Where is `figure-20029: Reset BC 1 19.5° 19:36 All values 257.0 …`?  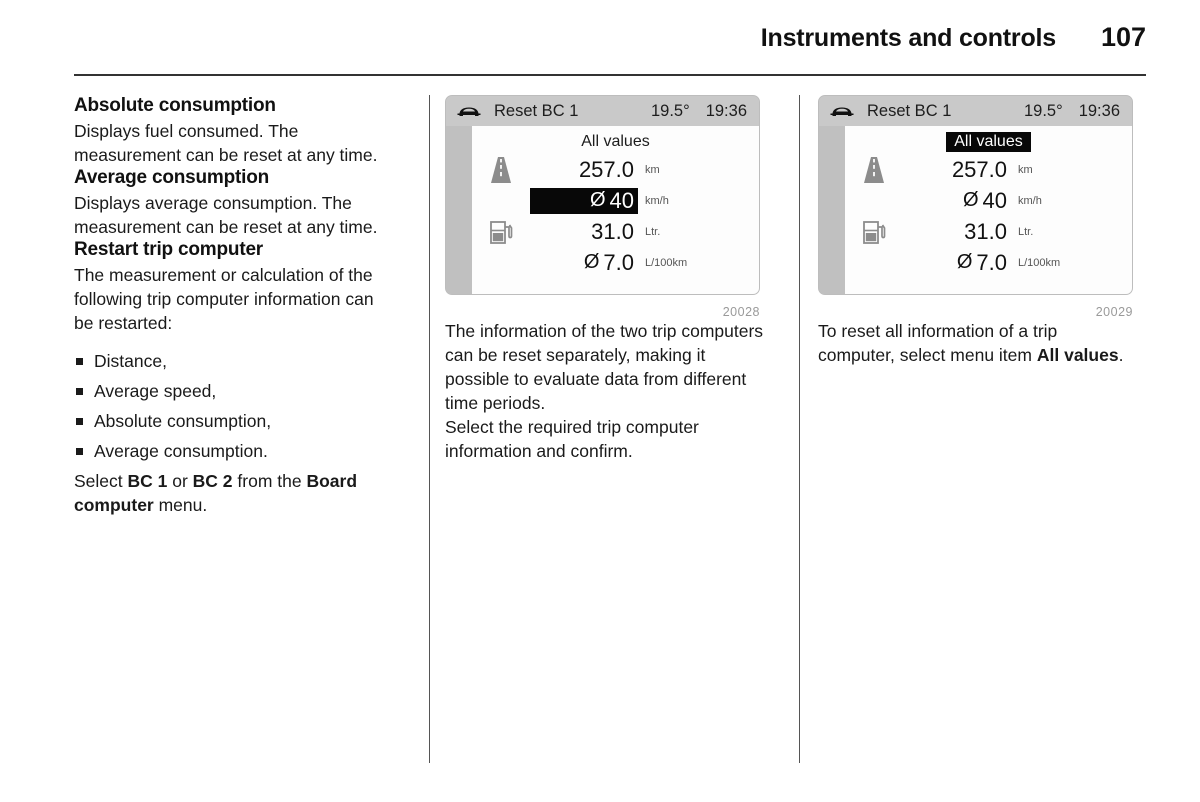
figure-20029: Reset BC 1 19.5° 19:36 All values 257.0 … is located at coordinates (978, 207).